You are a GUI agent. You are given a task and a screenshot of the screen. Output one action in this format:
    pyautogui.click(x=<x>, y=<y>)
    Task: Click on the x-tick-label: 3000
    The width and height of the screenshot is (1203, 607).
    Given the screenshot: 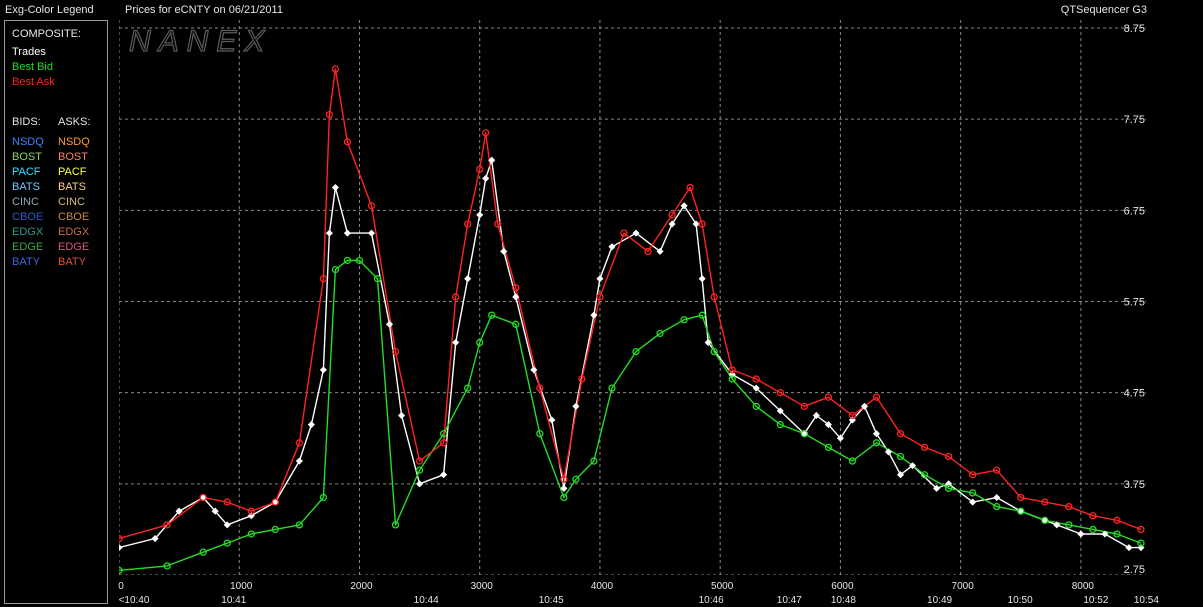 What is the action you would take?
    pyautogui.click(x=482, y=586)
    